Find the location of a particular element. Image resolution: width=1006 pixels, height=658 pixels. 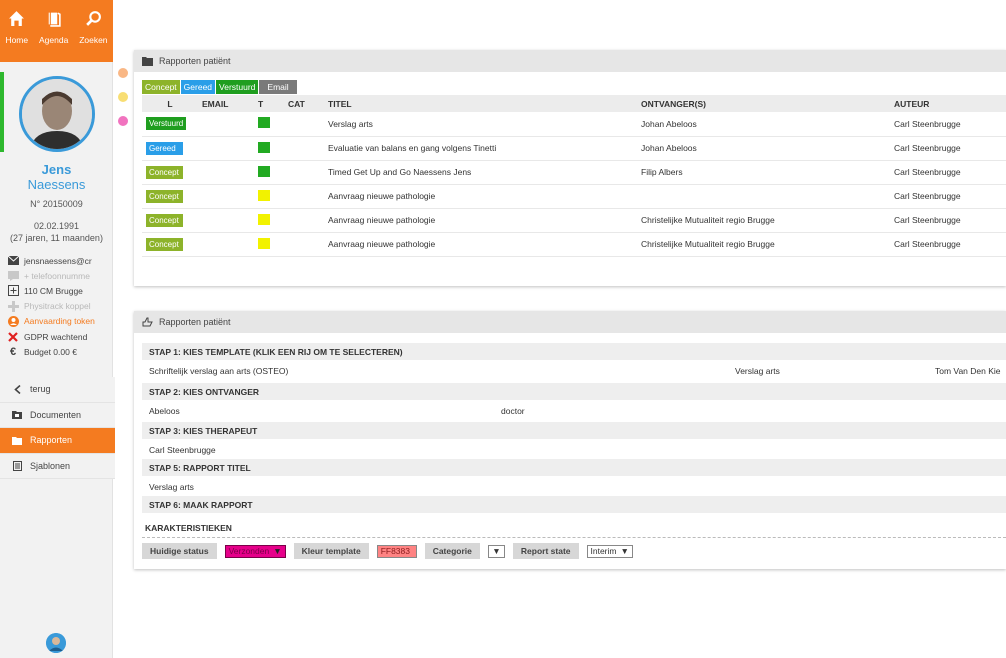

panel-header: Rapporten patiënt is located at coordinates (570, 322).